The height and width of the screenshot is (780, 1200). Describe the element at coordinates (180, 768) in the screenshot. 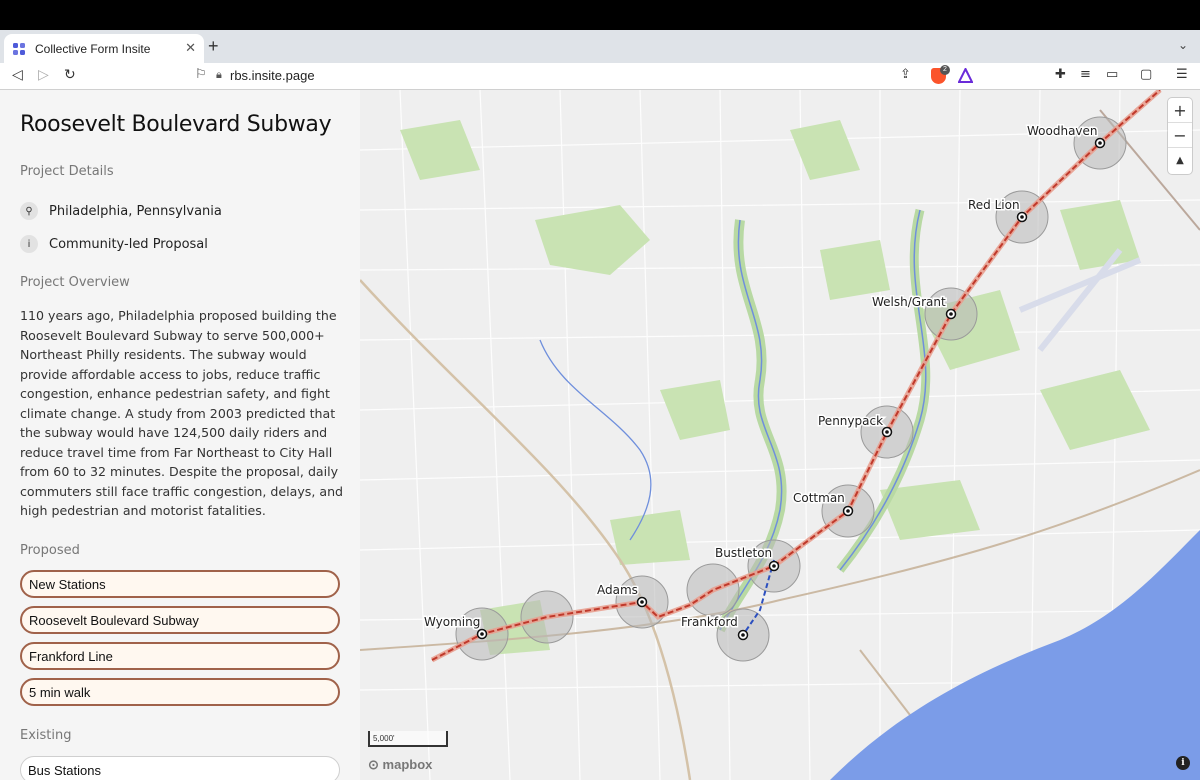

I see `layer-toggle-bus-stations: Bus Stations` at that location.